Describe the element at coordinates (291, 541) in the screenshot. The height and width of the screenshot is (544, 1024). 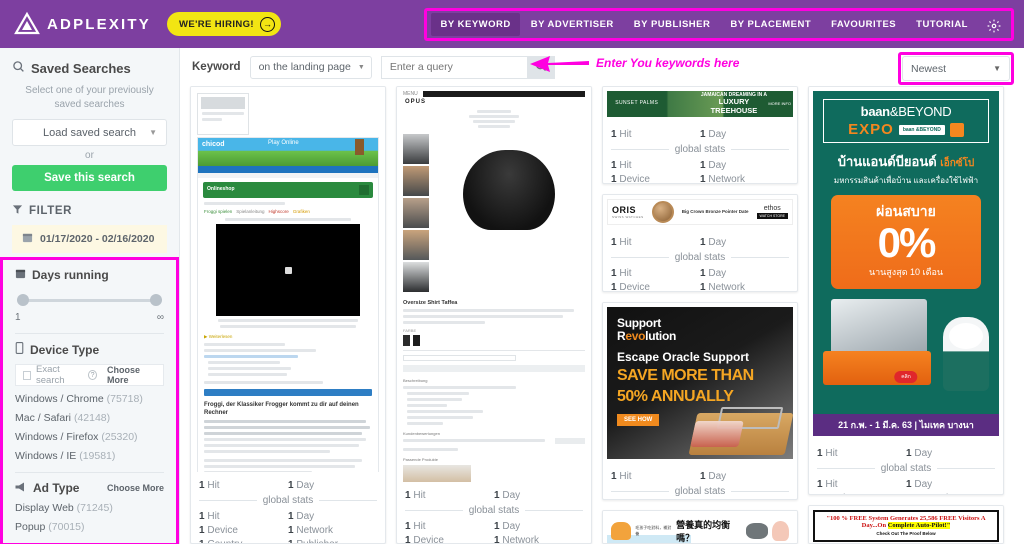
I see `publisher-count: 1` at that location.